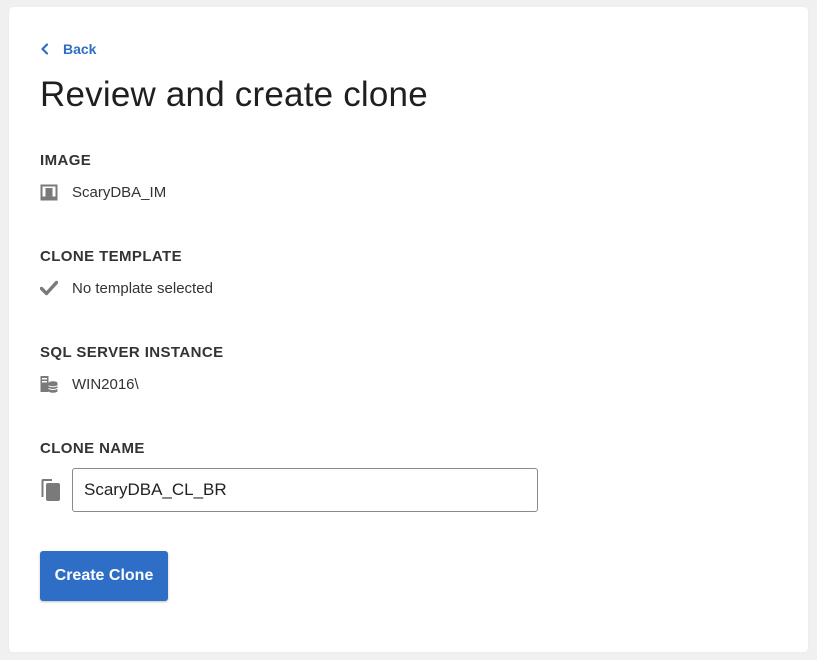 The width and height of the screenshot is (817, 660). Describe the element at coordinates (66, 160) in the screenshot. I see `image-label: IMAGE` at that location.